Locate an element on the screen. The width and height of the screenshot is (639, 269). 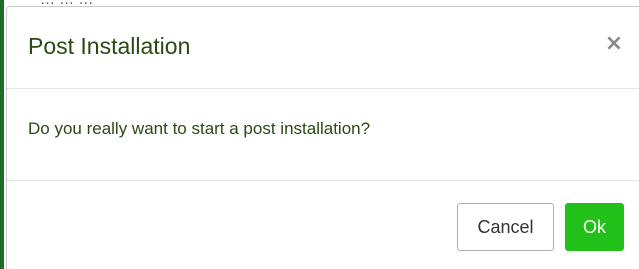
close-icon: × is located at coordinates (614, 44).